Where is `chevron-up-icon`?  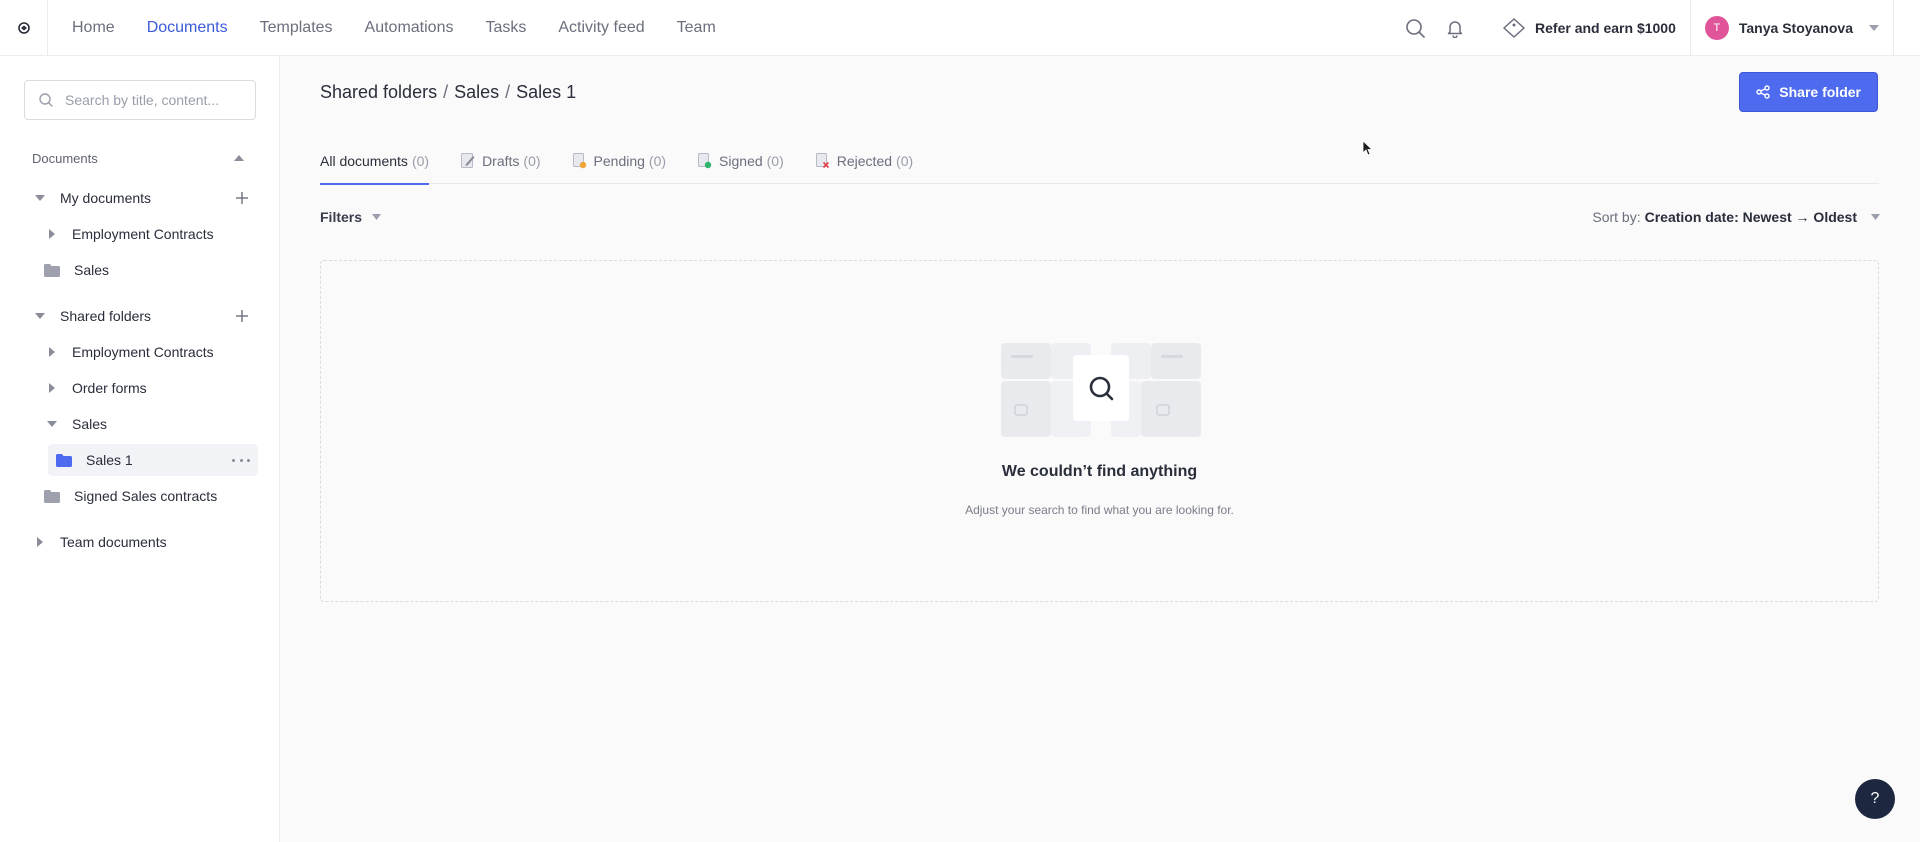 chevron-up-icon is located at coordinates (239, 158).